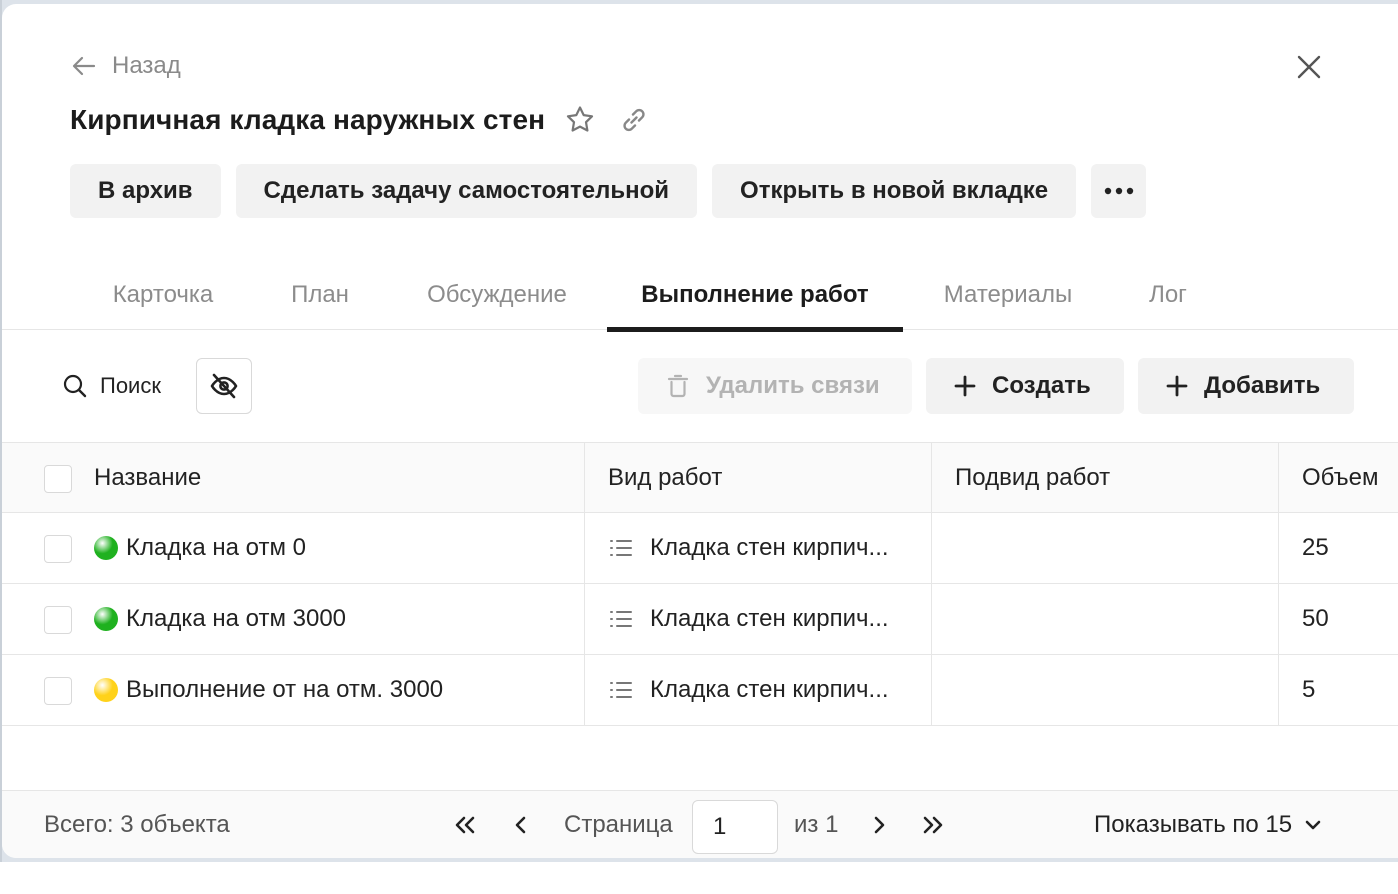 The height and width of the screenshot is (894, 1398). I want to click on page-background, so click(699, 878).